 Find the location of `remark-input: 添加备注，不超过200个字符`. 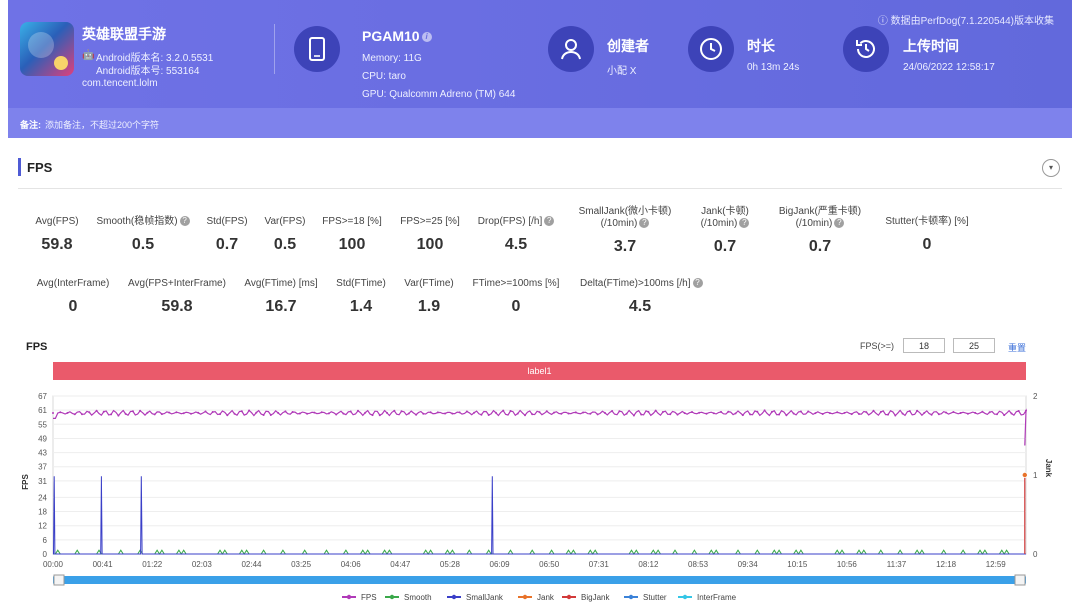

remark-input: 添加备注，不超过200个字符 is located at coordinates (102, 125).